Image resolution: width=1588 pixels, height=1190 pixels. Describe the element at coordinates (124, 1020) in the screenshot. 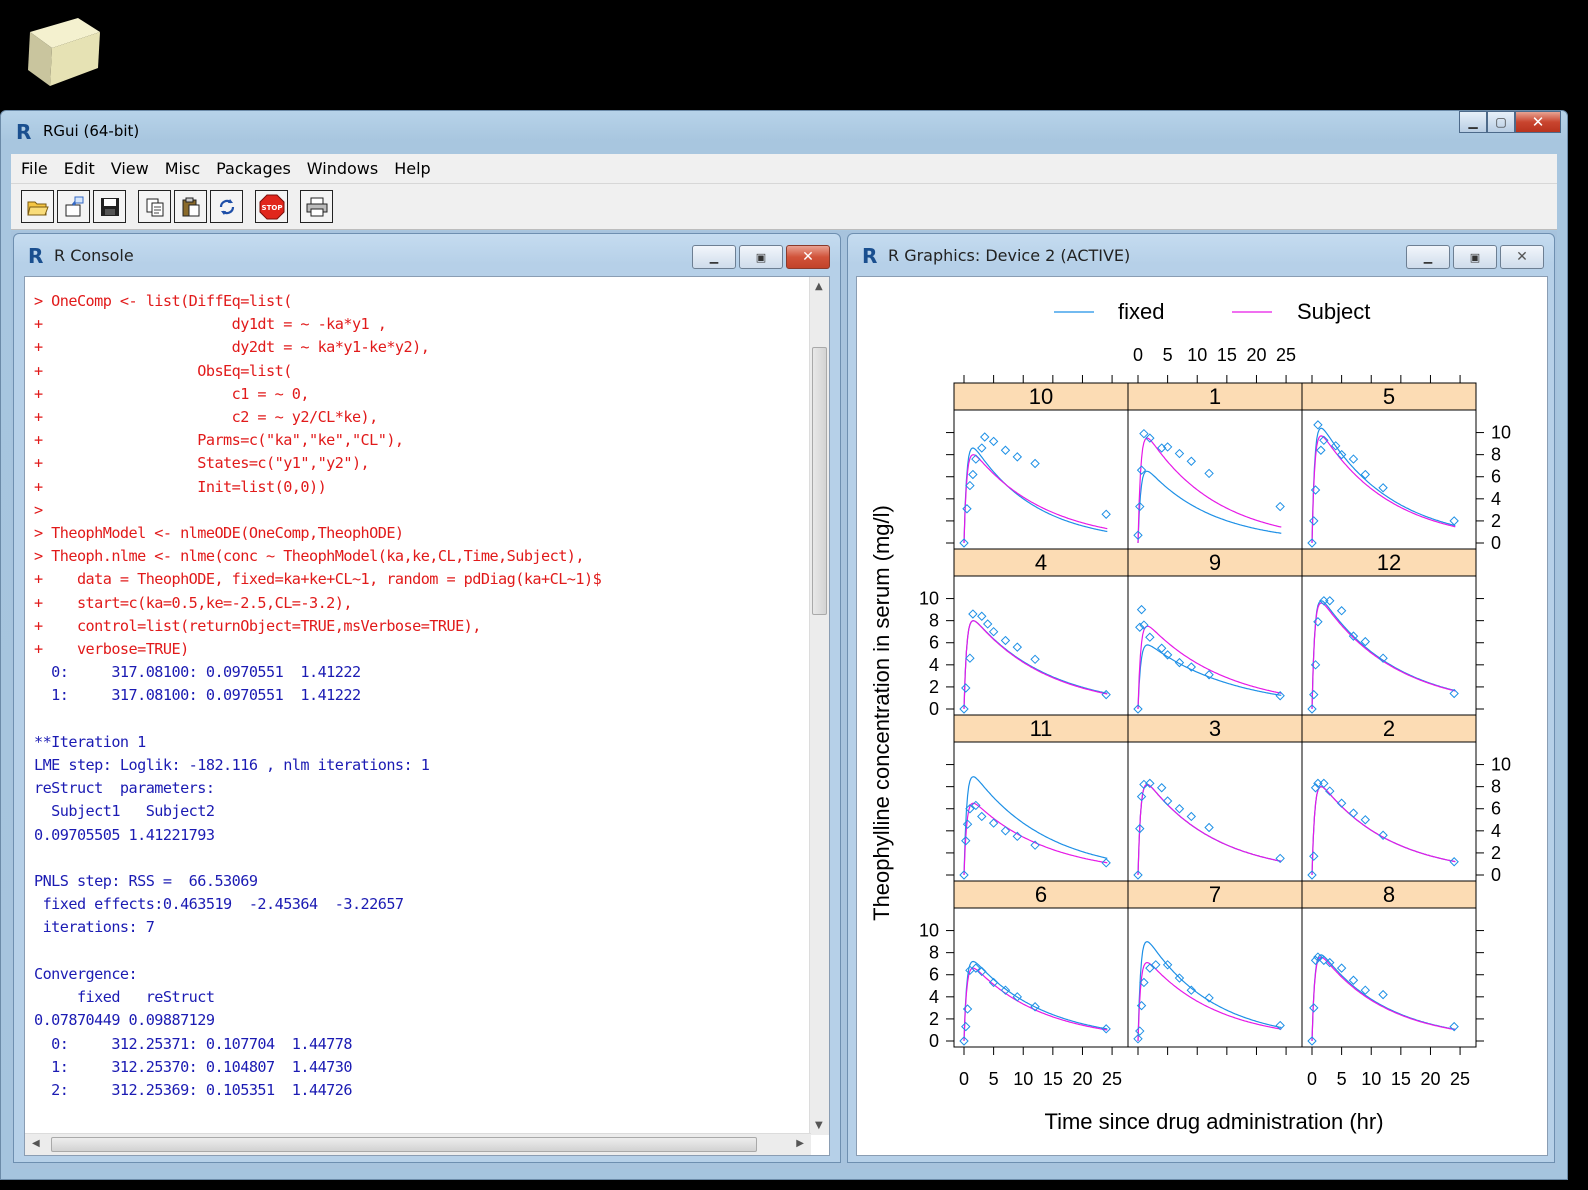

I see `console-line: 0.07870449 0.09887129` at that location.